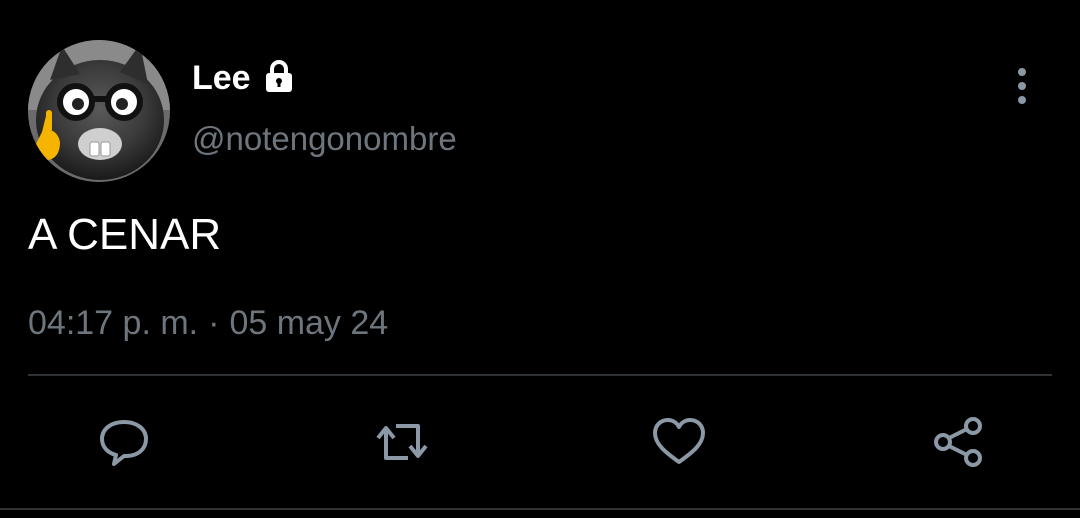  I want to click on share-button, so click(957, 442).